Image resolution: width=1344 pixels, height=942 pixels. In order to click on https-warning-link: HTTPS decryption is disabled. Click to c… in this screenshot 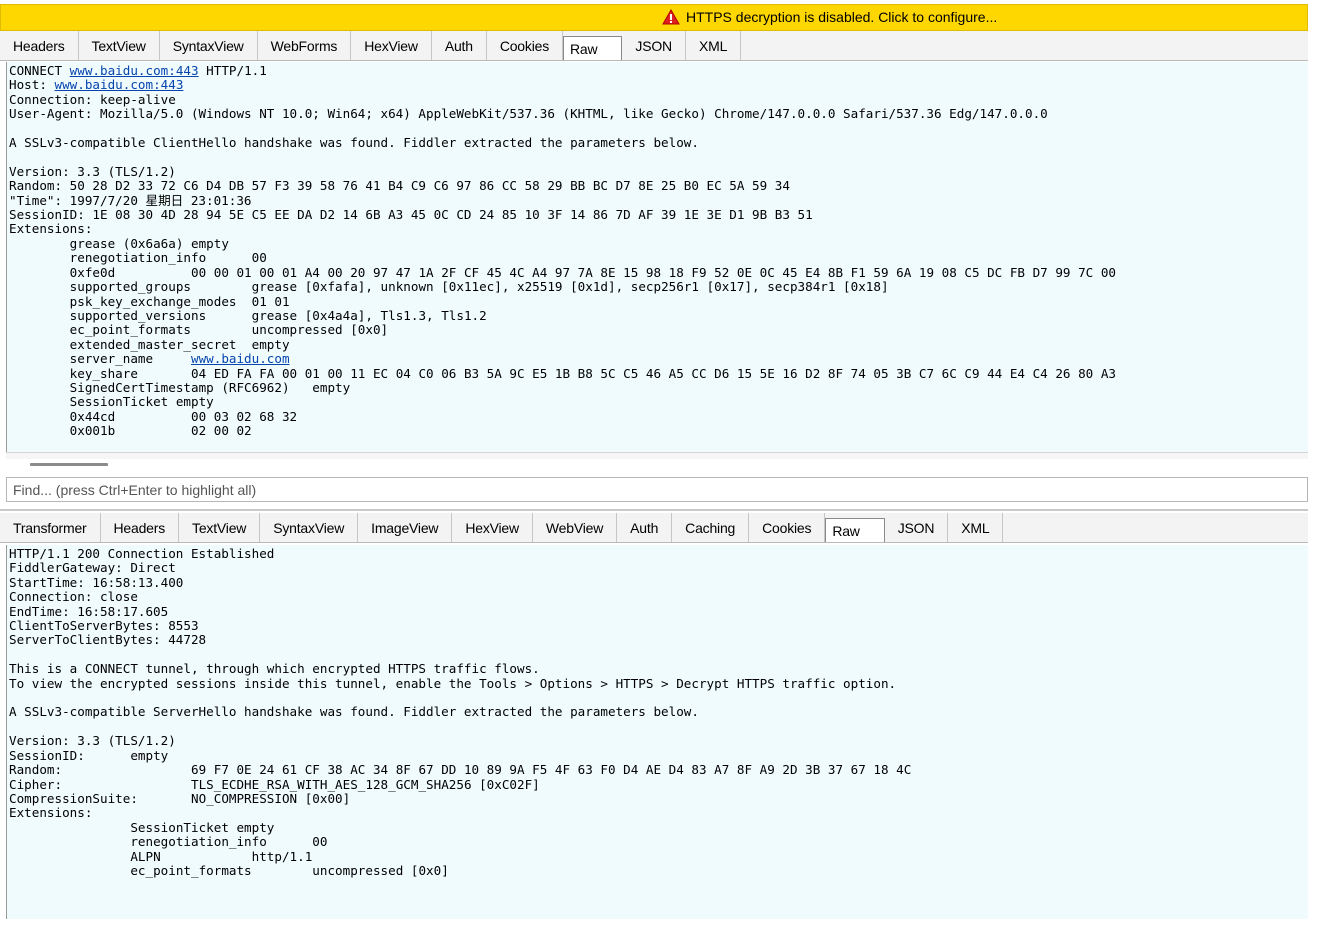, I will do `click(830, 16)`.